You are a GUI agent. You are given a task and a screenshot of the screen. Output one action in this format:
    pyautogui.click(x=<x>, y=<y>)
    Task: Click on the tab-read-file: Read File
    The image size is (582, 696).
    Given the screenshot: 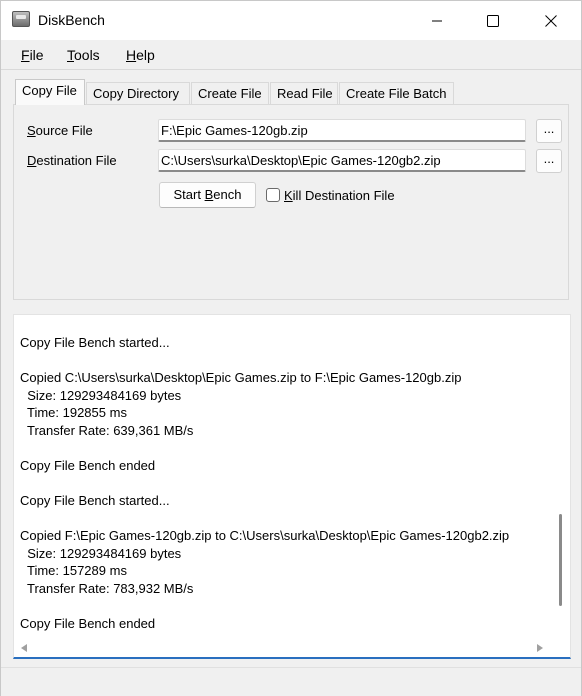 What is the action you would take?
    pyautogui.click(x=304, y=93)
    